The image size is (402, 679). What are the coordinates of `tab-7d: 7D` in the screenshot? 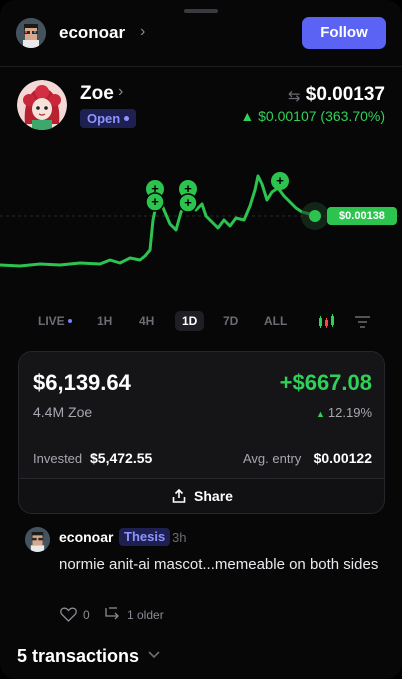 It's located at (230, 321).